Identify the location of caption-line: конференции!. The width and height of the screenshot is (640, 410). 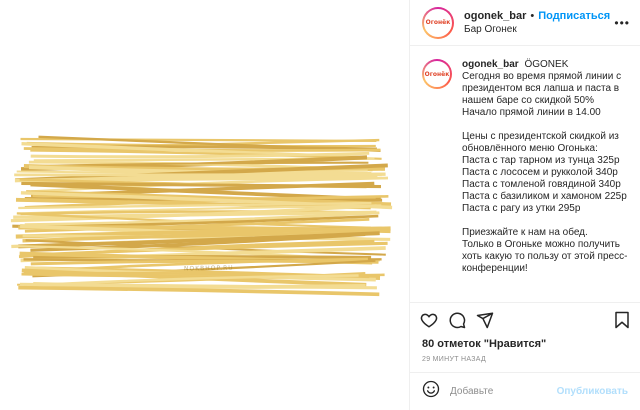
(495, 268).